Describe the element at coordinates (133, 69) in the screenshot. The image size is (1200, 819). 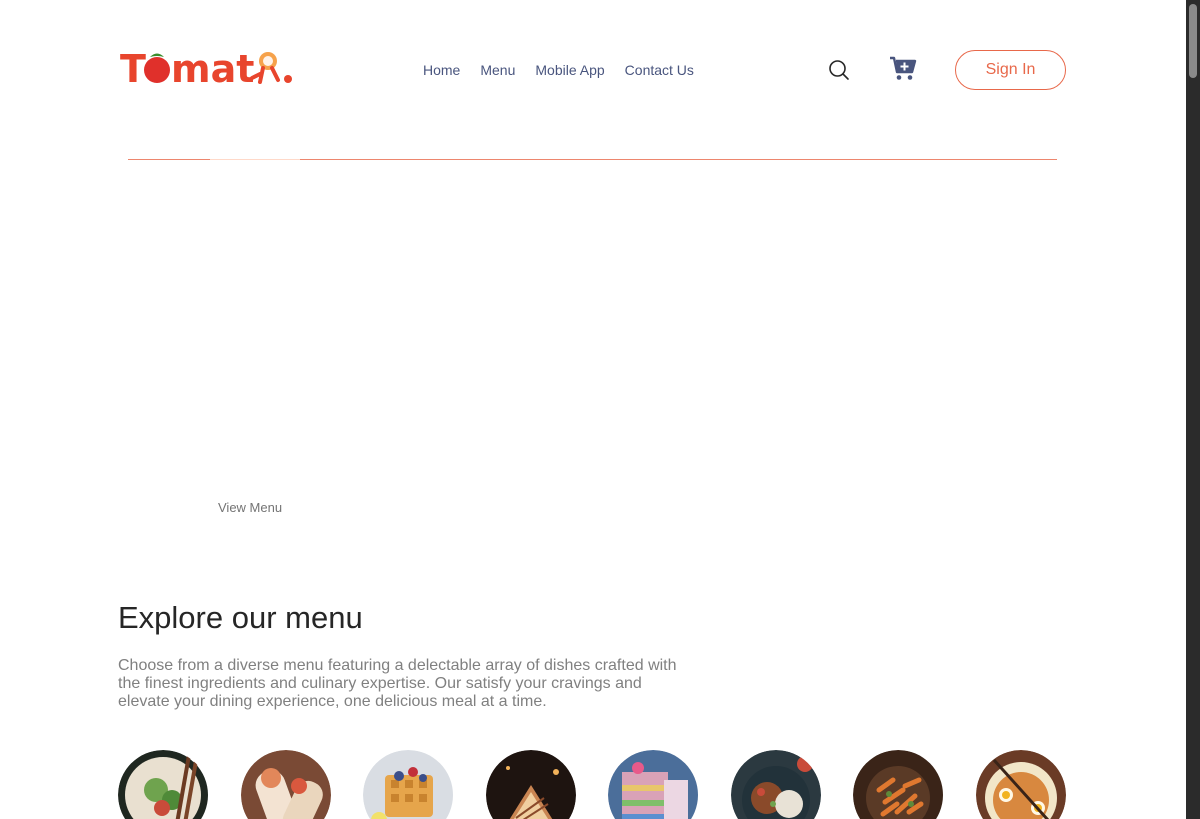
I see `svg-text: T` at that location.